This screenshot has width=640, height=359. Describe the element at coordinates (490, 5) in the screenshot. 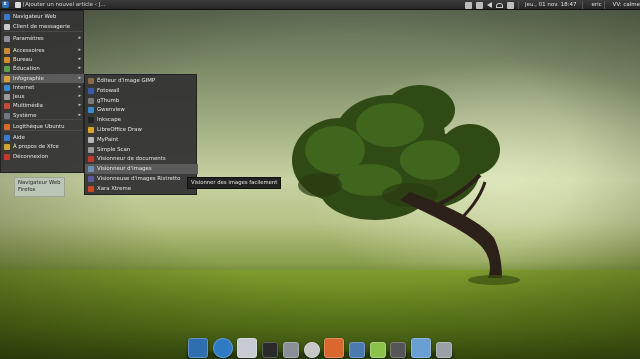

I see `volume-icon` at that location.